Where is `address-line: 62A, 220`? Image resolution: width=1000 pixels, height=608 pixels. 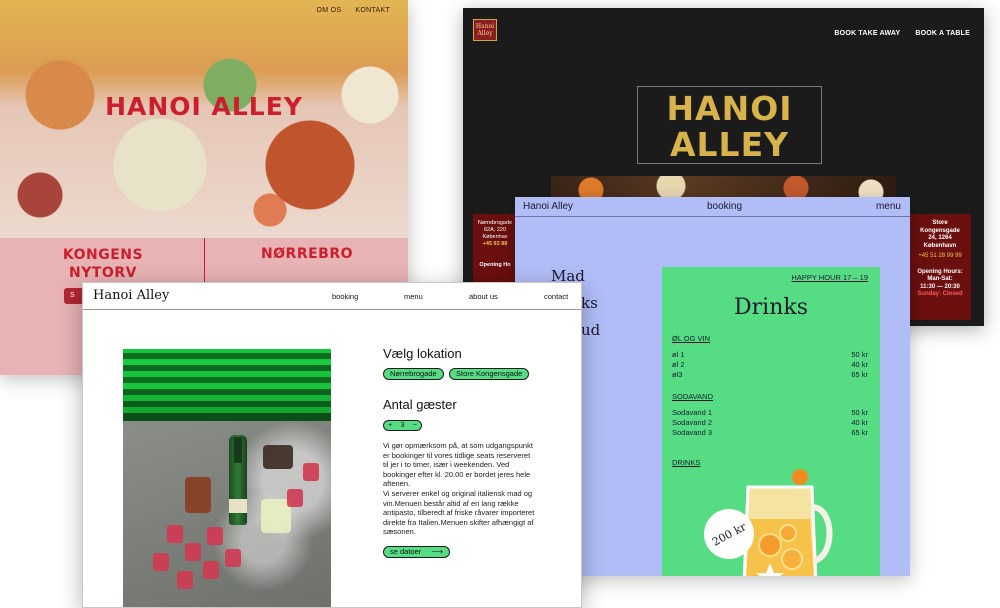 address-line: 62A, 220 is located at coordinates (495, 230).